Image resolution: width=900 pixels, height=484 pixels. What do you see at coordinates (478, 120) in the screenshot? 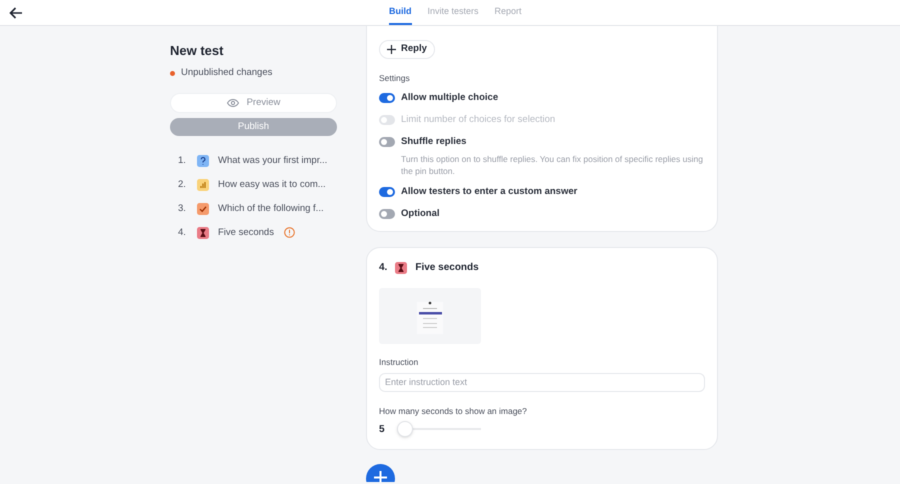
I see `setting-label: Limit number of choices for selection` at bounding box center [478, 120].